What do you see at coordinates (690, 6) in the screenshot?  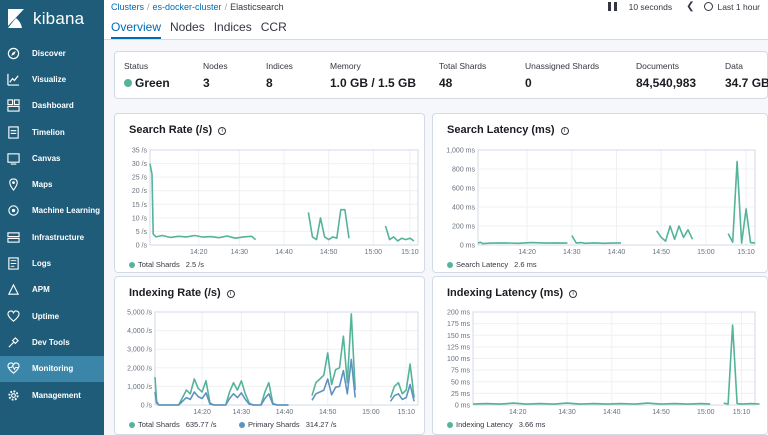 I see `chevron-left-icon: ❮` at bounding box center [690, 6].